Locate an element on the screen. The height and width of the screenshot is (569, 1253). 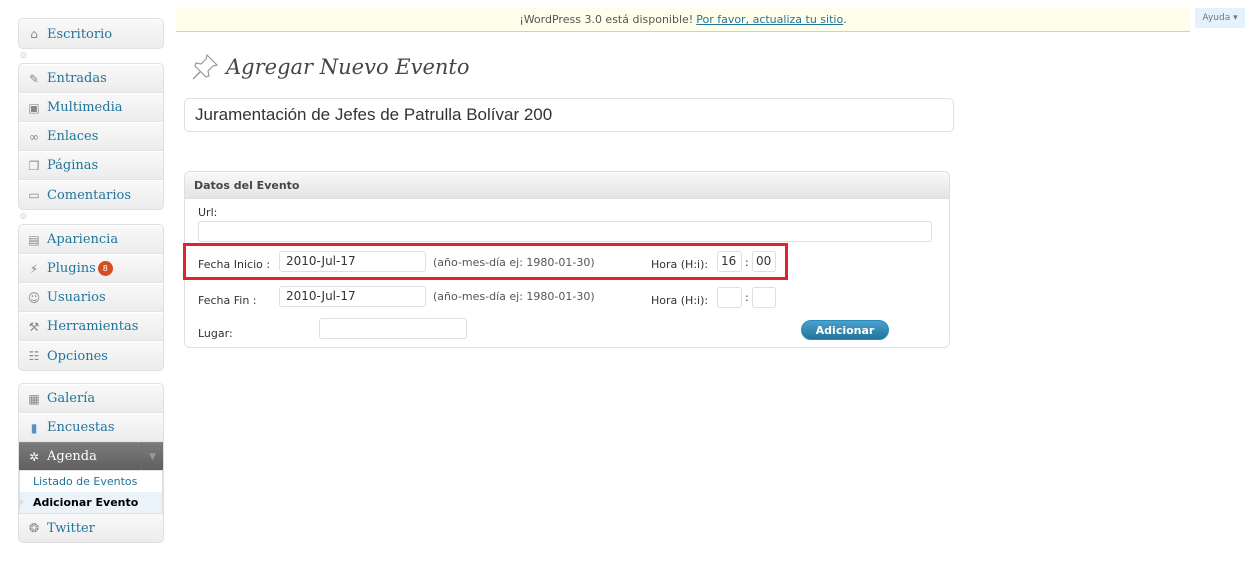
users-icon: ☺ is located at coordinates (34, 297).